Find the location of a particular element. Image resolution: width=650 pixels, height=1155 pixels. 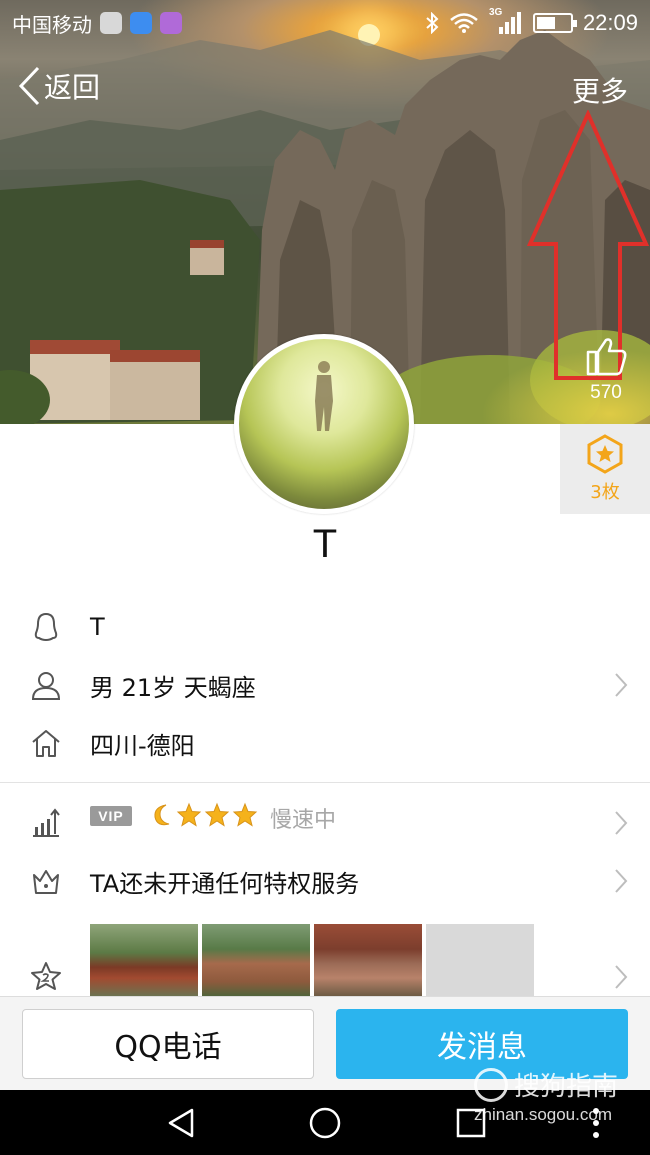

watermark-brand: 搜狗指南 is located at coordinates (566, 1086).